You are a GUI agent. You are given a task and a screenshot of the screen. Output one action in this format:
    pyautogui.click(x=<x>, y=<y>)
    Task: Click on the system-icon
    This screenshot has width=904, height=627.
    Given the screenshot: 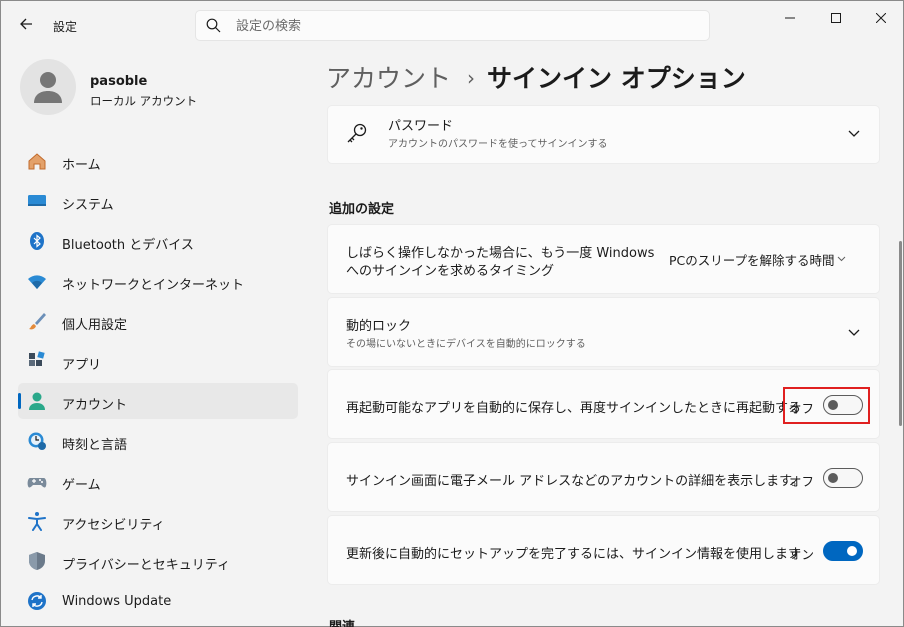 What is the action you would take?
    pyautogui.click(x=37, y=200)
    